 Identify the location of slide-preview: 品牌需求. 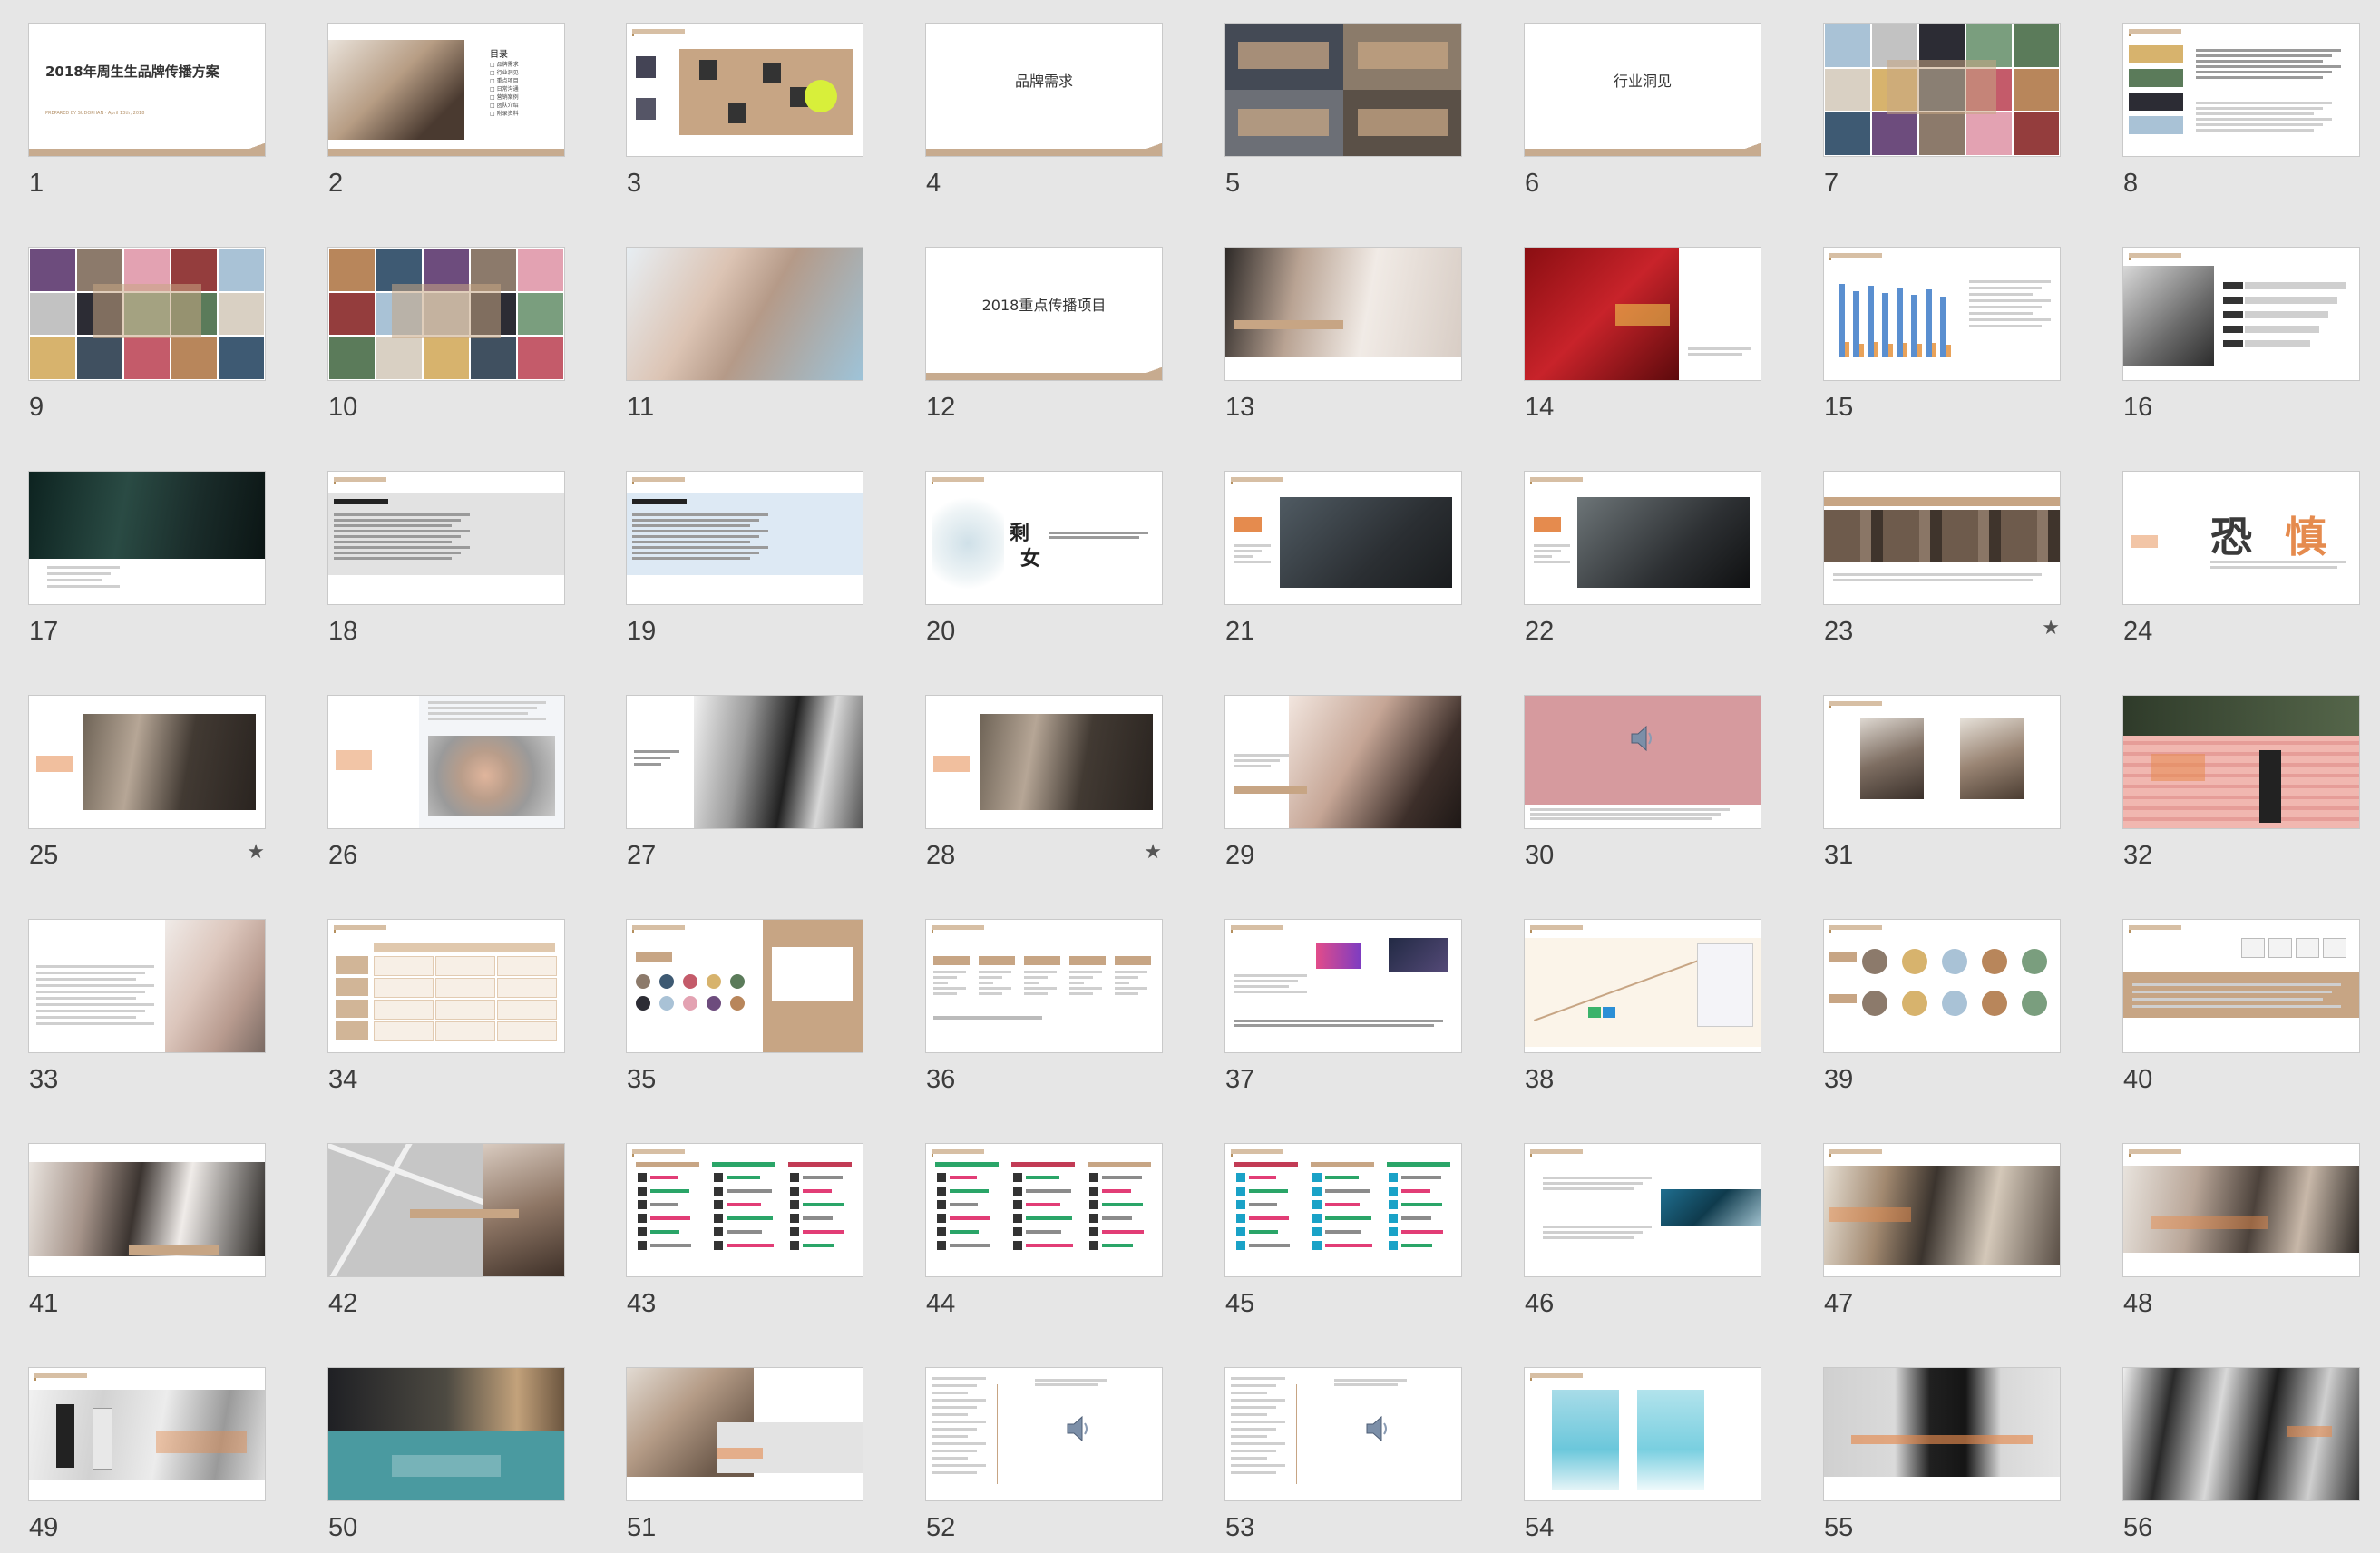
(1044, 90).